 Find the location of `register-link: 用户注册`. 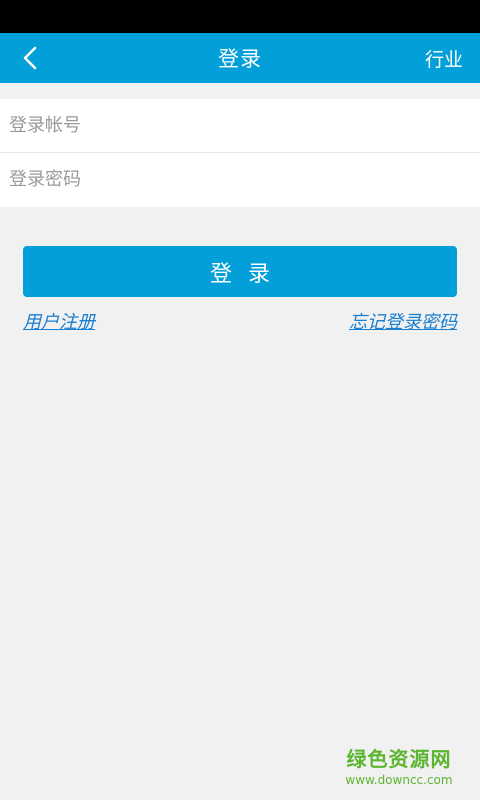

register-link: 用户注册 is located at coordinates (59, 320).